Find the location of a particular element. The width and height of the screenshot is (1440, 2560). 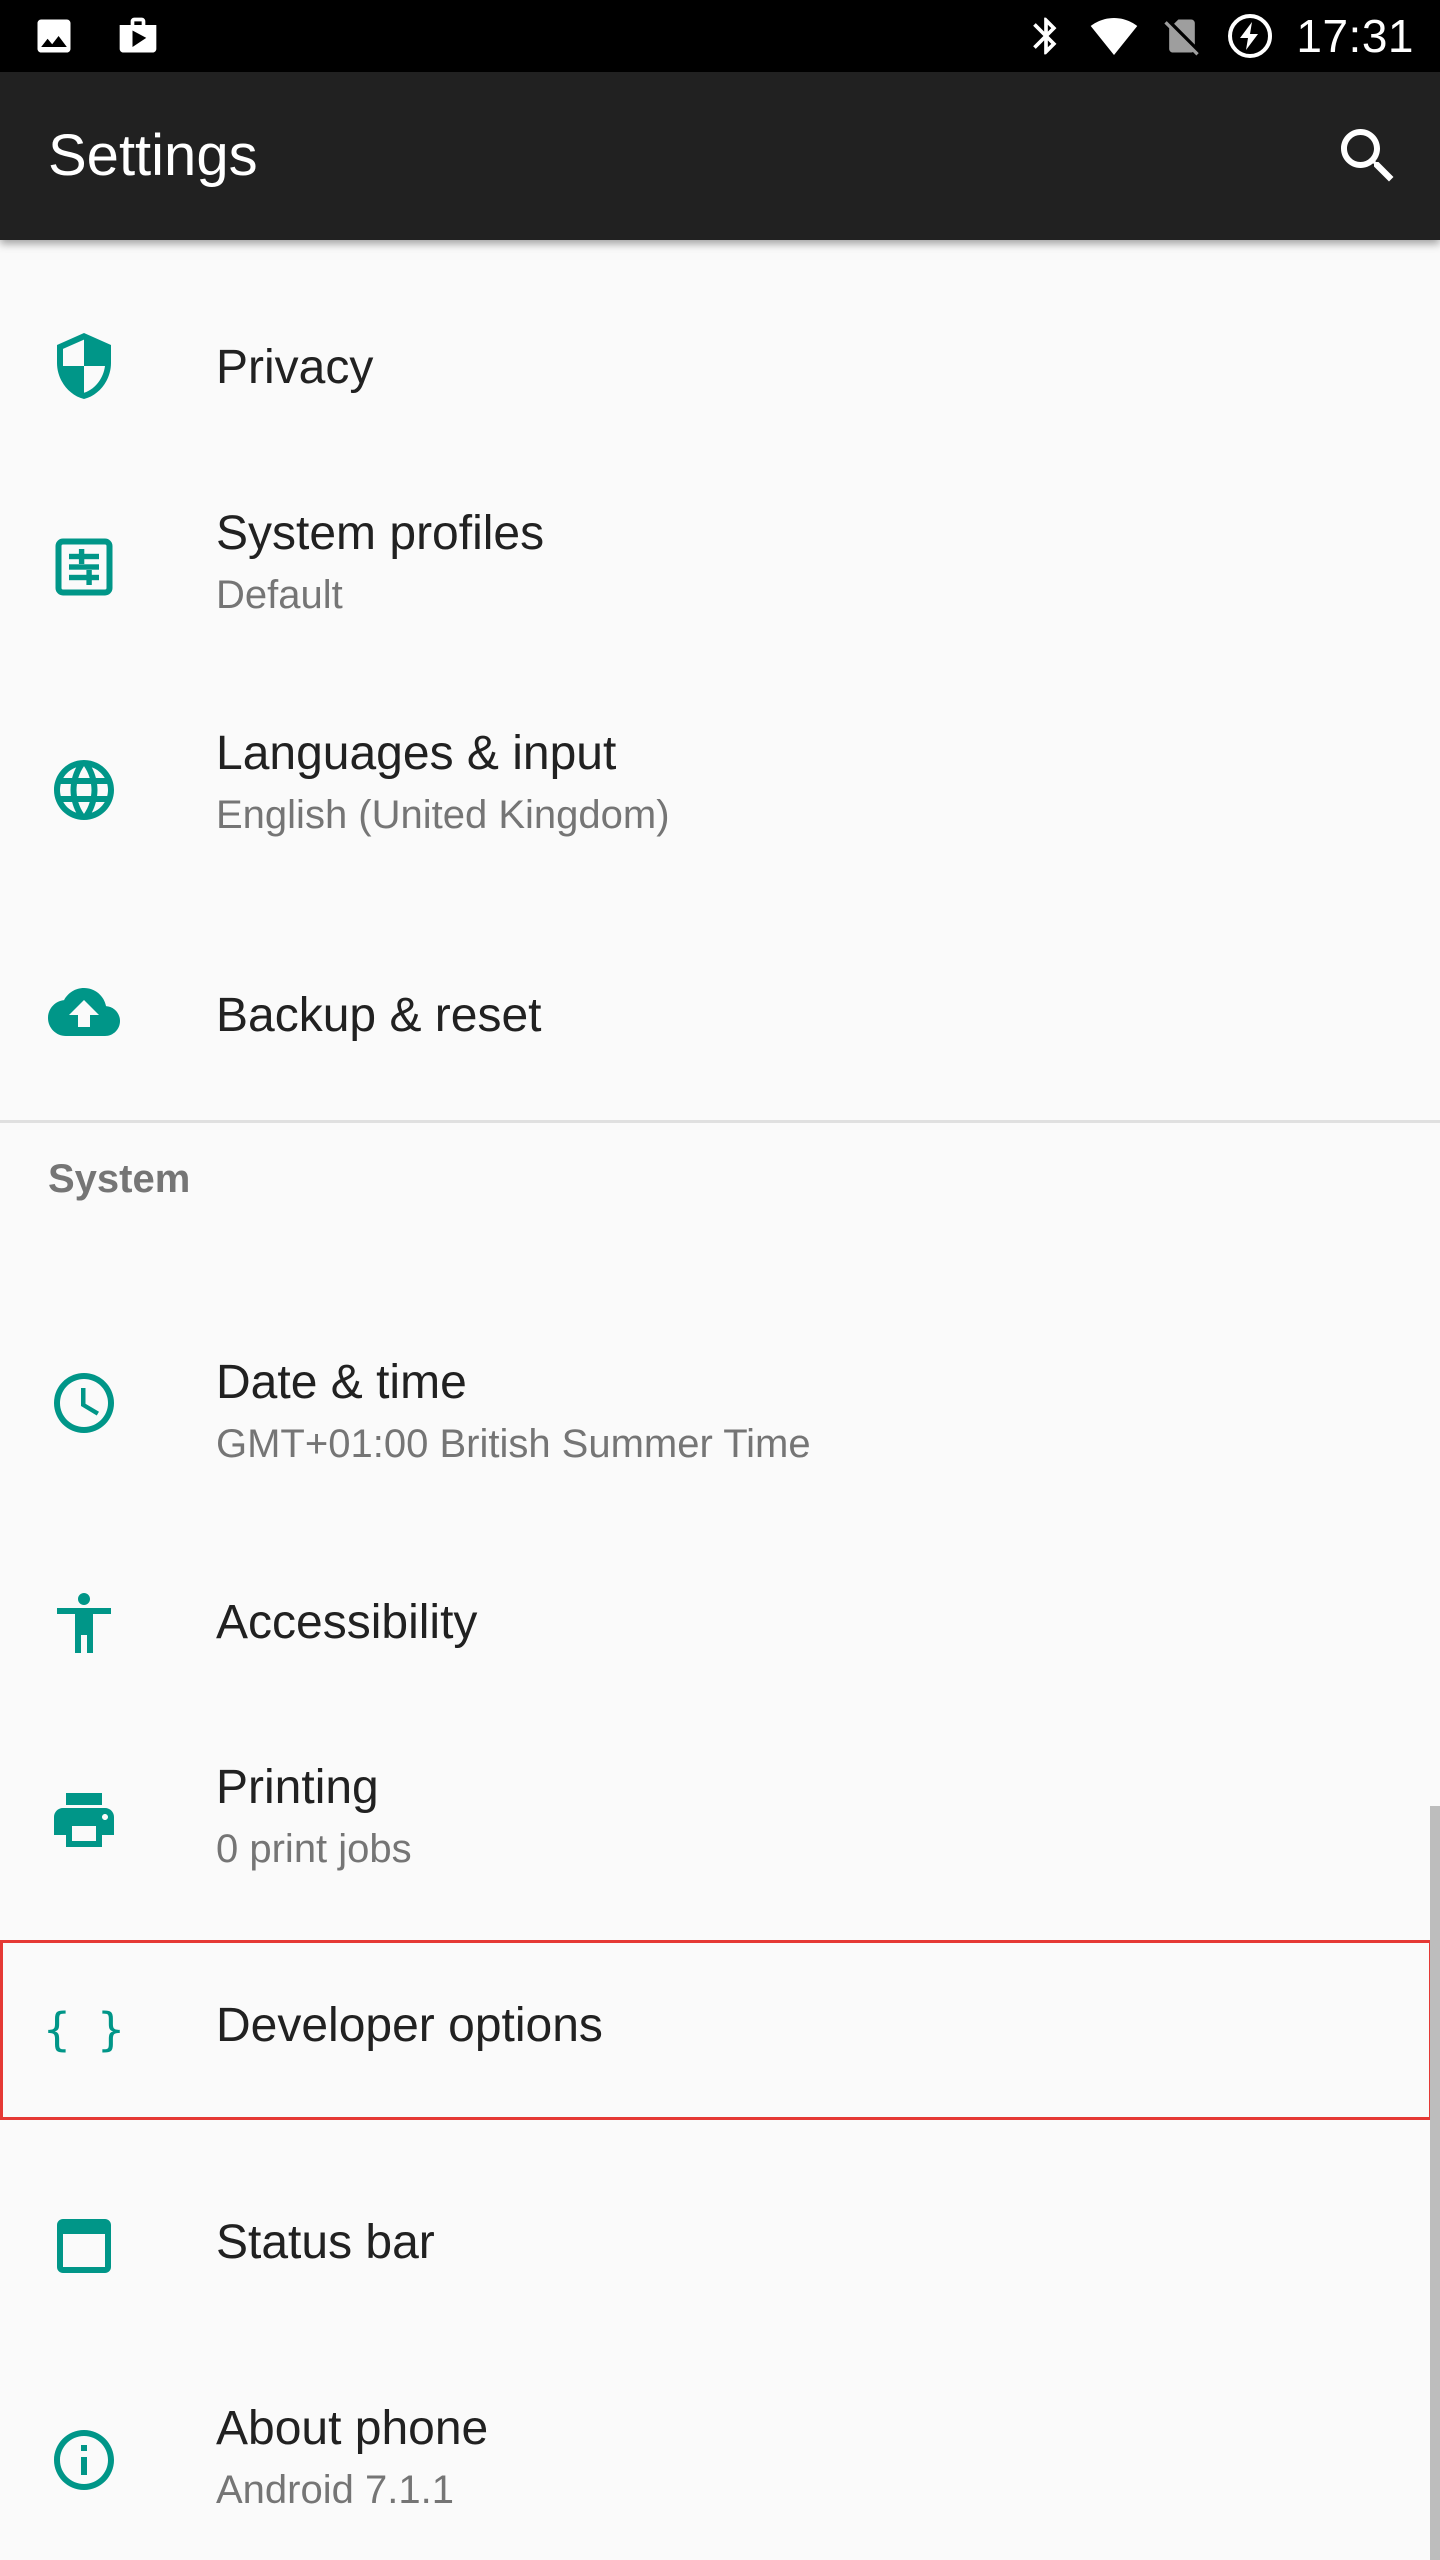

no-sim-icon is located at coordinates (1182, 36).